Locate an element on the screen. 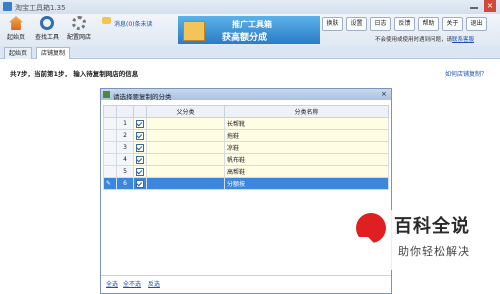 The height and width of the screenshot is (294, 500). skin-button: 换肤 is located at coordinates (332, 24).